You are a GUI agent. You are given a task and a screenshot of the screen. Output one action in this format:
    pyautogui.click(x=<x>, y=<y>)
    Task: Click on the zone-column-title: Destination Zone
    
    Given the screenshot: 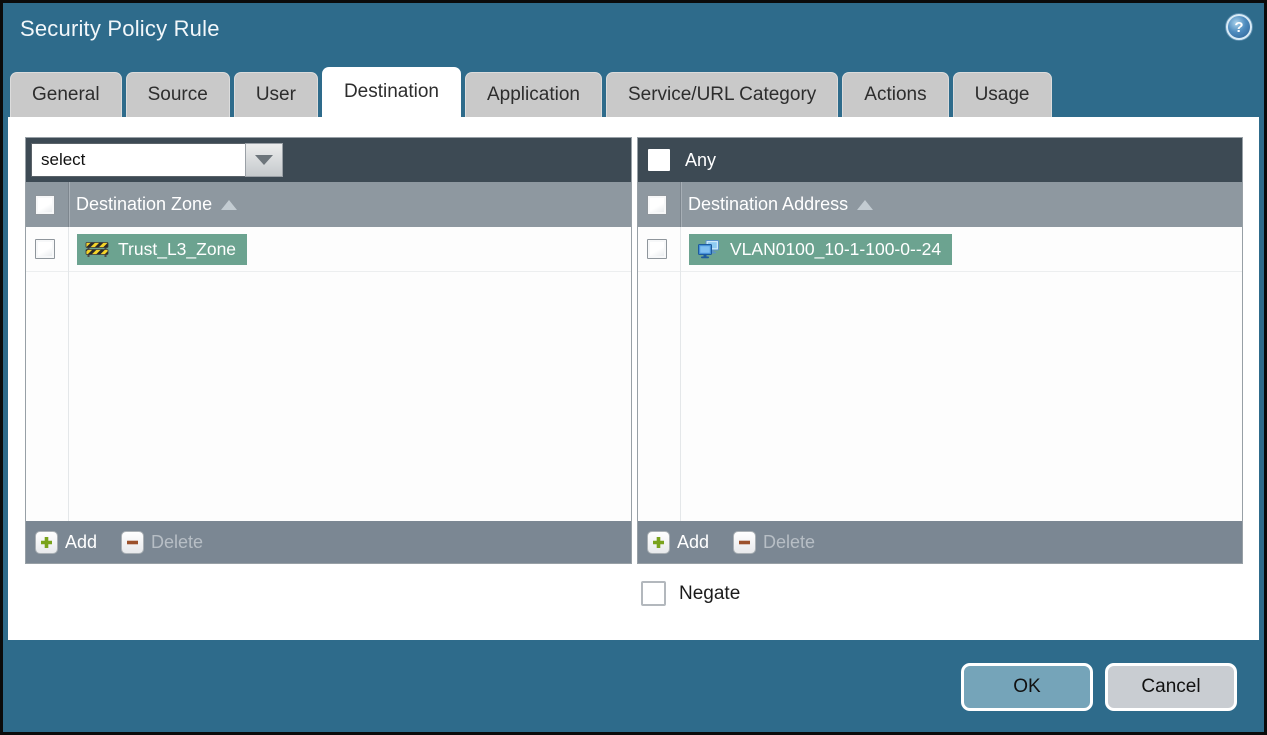 What is the action you would take?
    pyautogui.click(x=144, y=204)
    